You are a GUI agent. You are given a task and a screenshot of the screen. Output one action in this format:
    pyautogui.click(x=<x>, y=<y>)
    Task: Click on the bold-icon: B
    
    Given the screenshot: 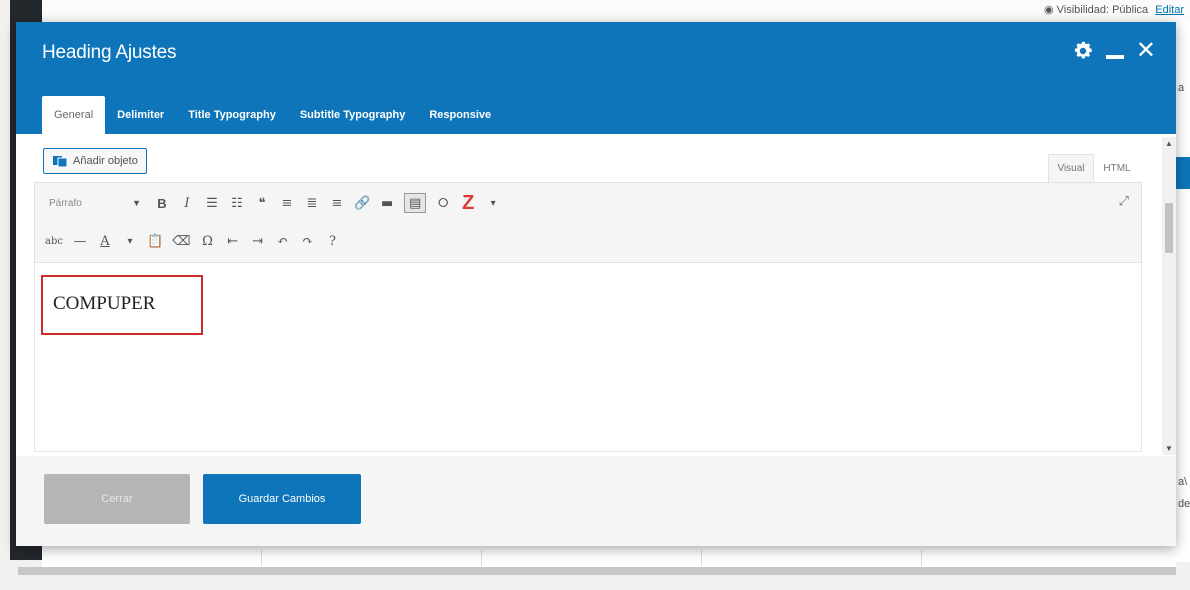 What is the action you would take?
    pyautogui.click(x=162, y=203)
    